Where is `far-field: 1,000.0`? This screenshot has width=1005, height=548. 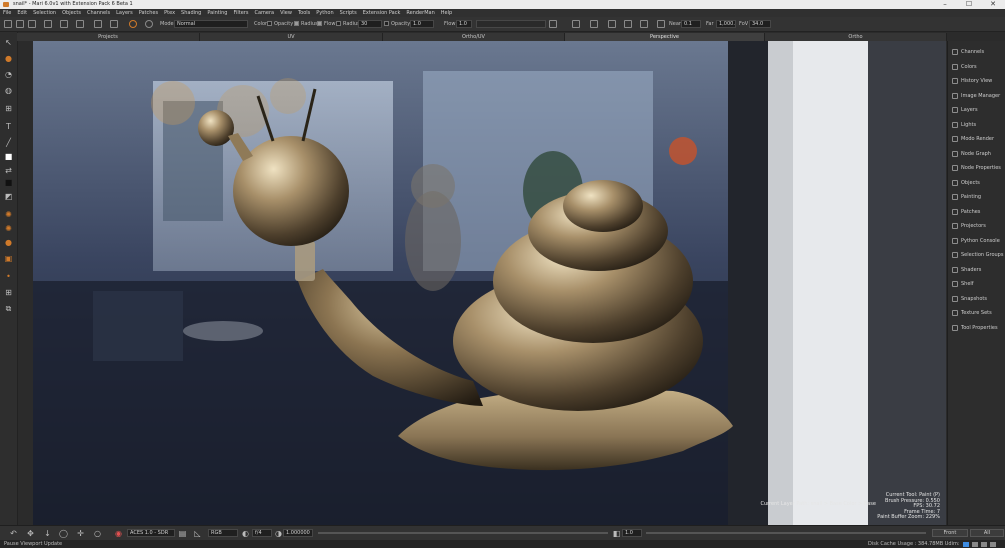 far-field: 1,000.0 is located at coordinates (726, 24).